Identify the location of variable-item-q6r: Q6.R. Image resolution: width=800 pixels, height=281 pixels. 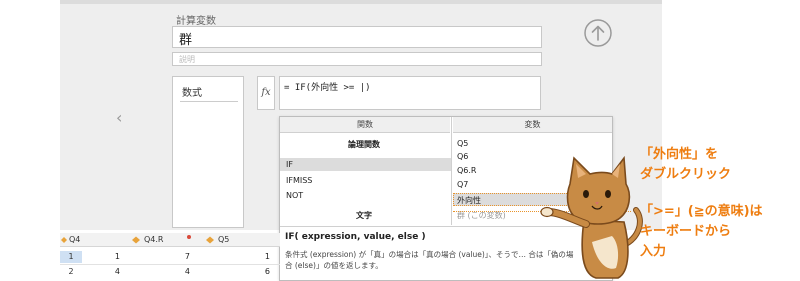
(467, 170).